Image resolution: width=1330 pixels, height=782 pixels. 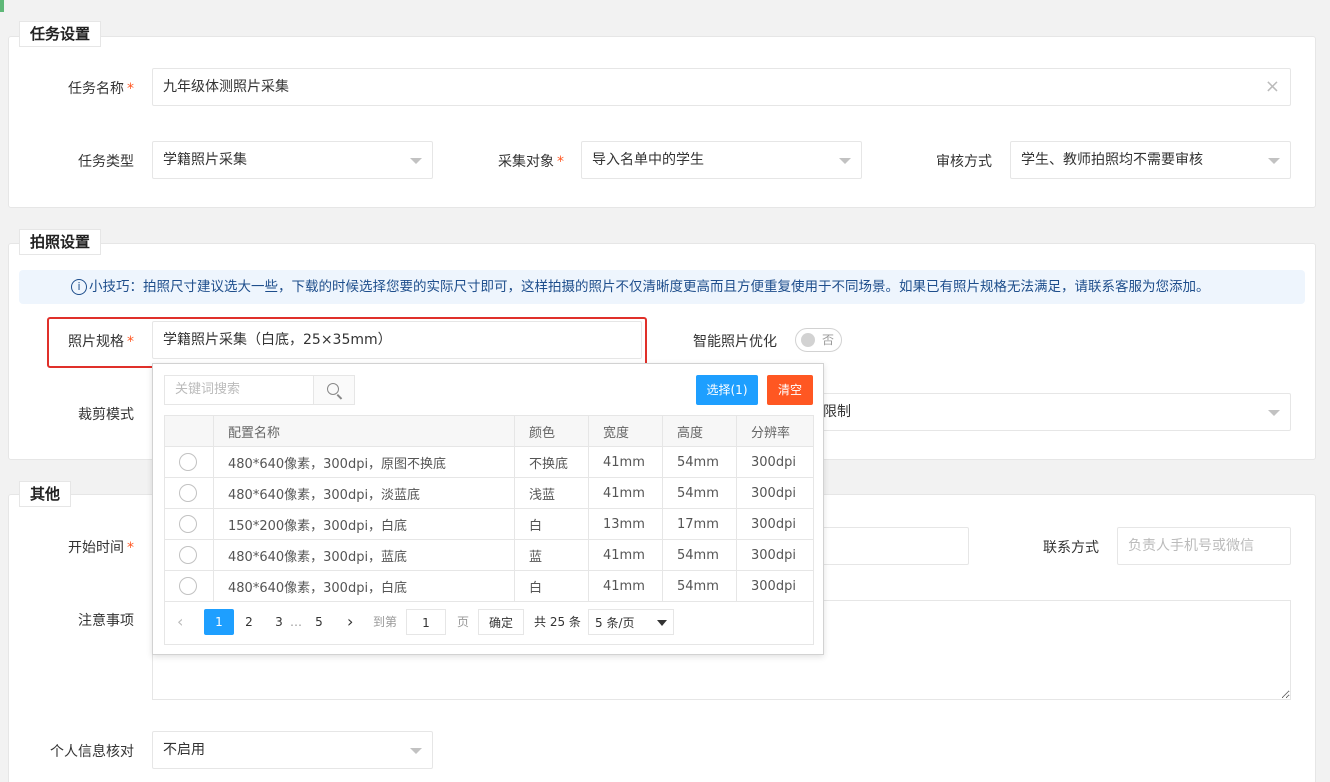 What do you see at coordinates (364, 524) in the screenshot?
I see `cell-name: 150*200像素，300dpi，白底` at bounding box center [364, 524].